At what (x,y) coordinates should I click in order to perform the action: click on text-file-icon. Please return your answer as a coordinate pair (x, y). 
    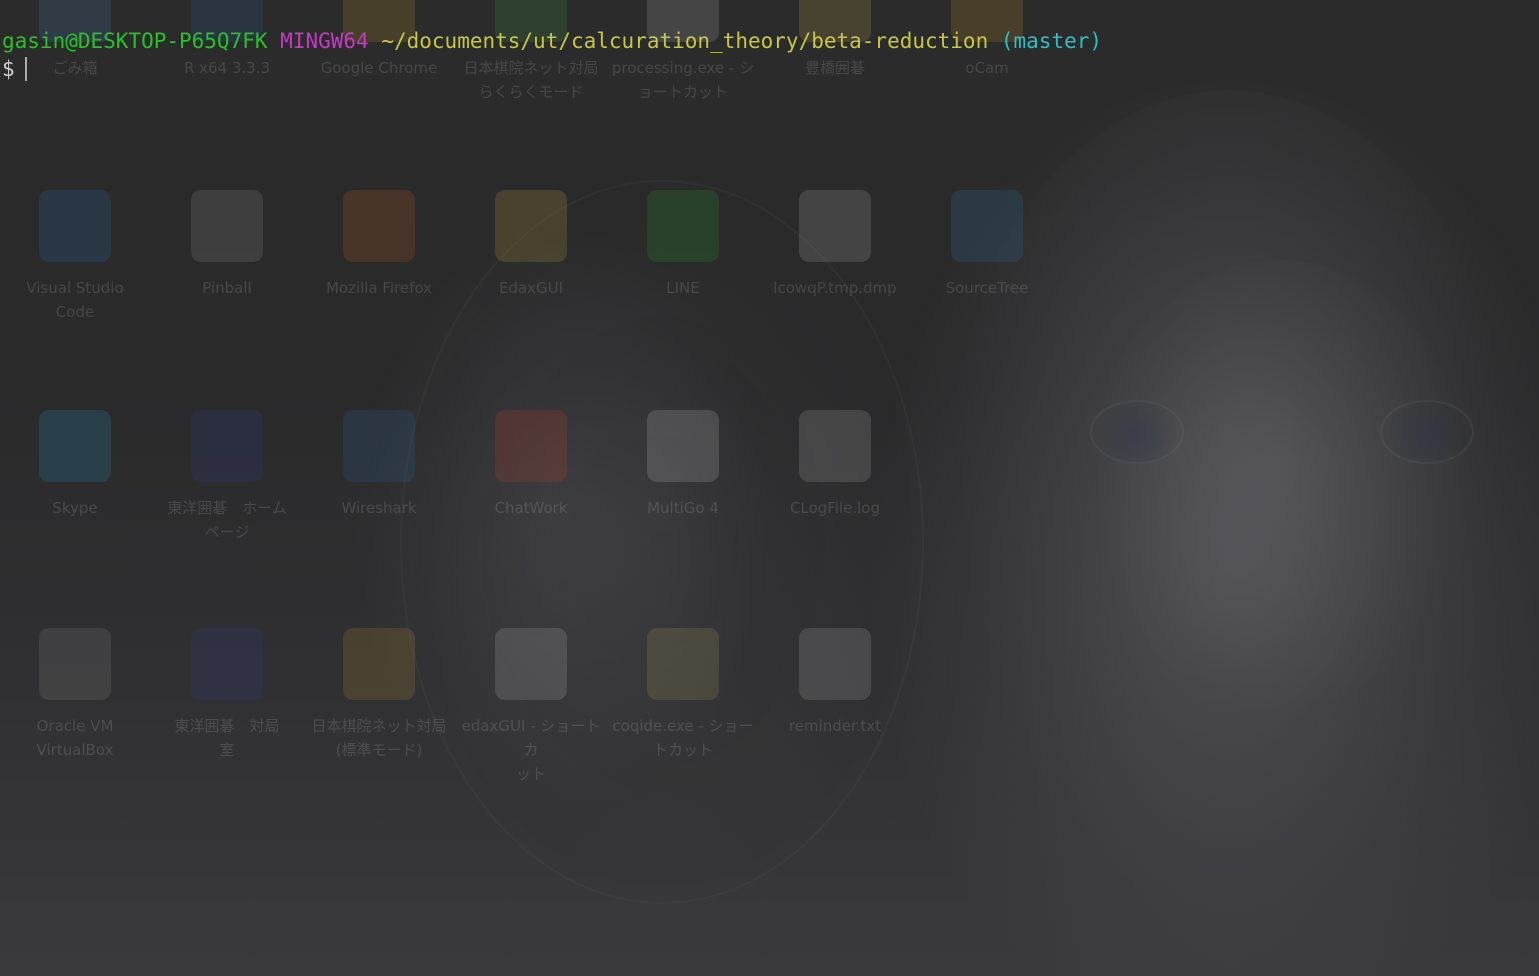
    Looking at the image, I should click on (835, 664).